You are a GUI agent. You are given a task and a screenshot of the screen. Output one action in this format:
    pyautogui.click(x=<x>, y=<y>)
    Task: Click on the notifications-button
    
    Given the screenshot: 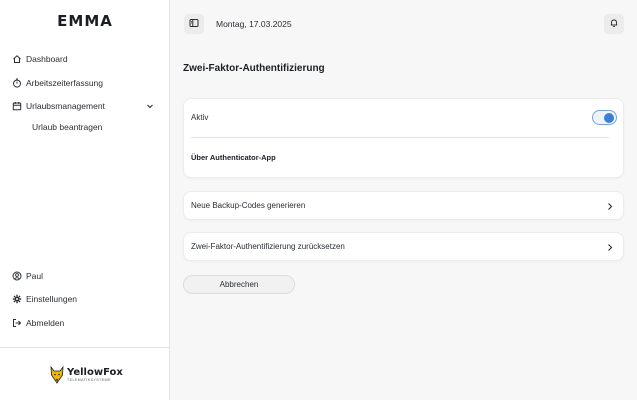 What is the action you would take?
    pyautogui.click(x=614, y=24)
    